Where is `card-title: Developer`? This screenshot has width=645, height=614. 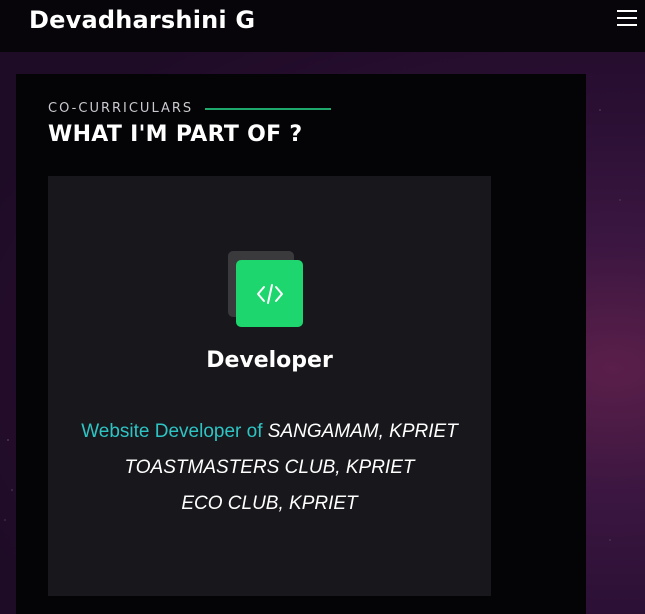 card-title: Developer is located at coordinates (269, 360).